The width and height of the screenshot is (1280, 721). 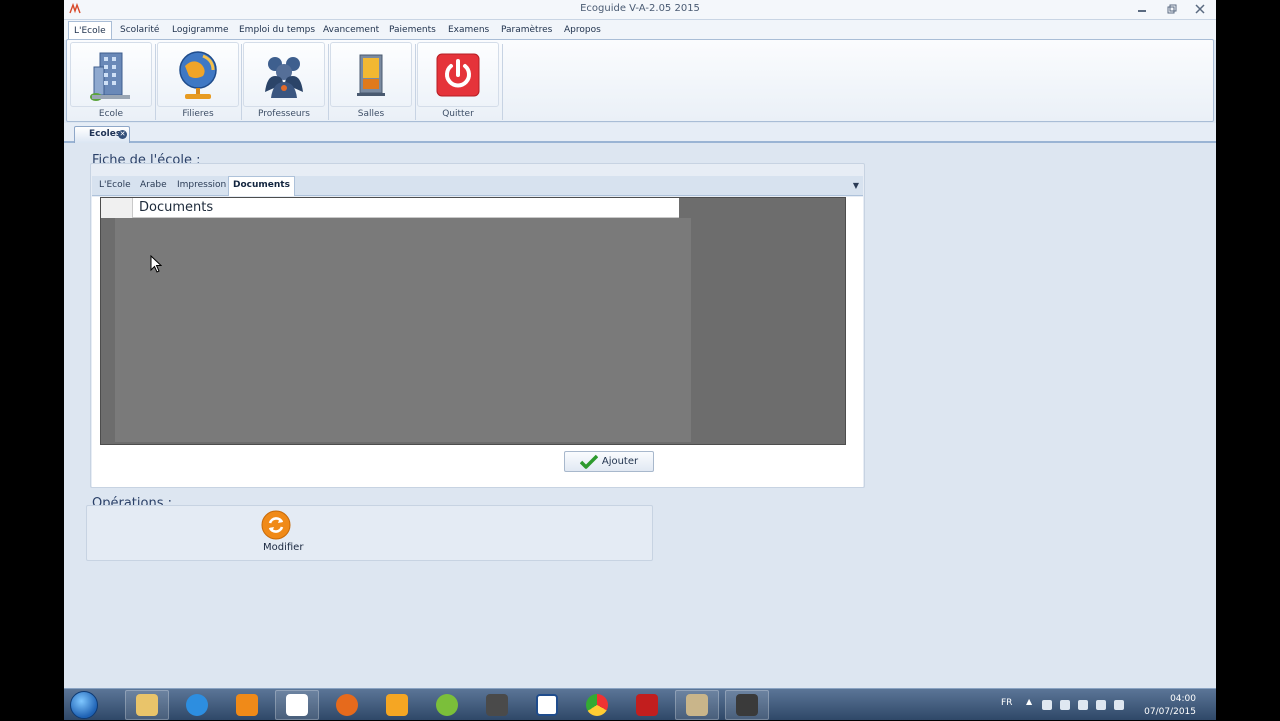 What do you see at coordinates (588, 461) in the screenshot?
I see `checkmark-icon` at bounding box center [588, 461].